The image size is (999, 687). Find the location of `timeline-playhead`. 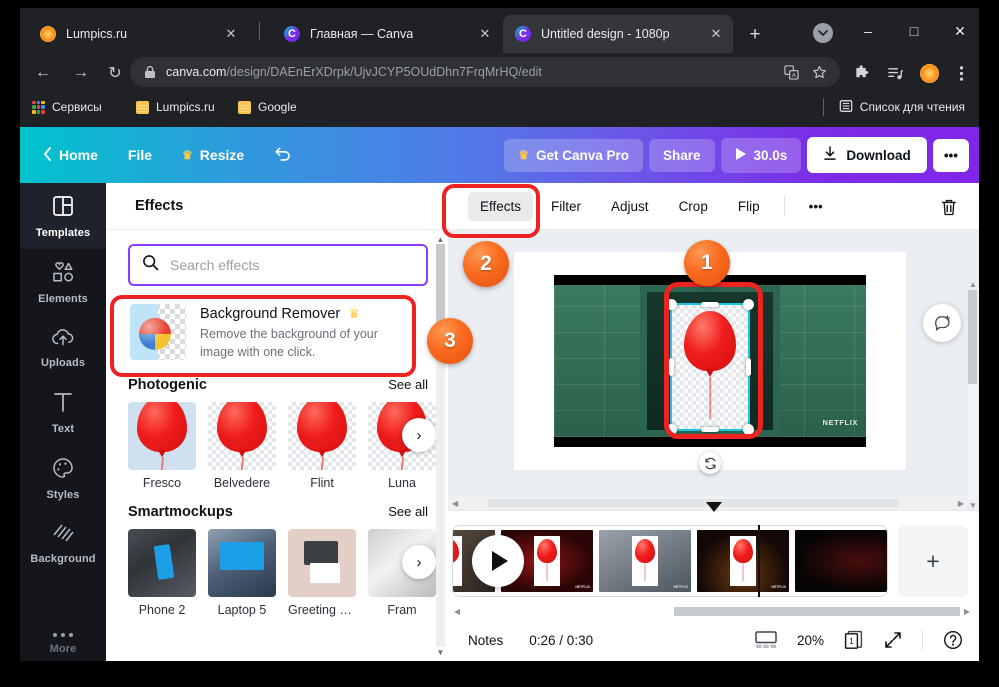

timeline-playhead is located at coordinates (759, 561).